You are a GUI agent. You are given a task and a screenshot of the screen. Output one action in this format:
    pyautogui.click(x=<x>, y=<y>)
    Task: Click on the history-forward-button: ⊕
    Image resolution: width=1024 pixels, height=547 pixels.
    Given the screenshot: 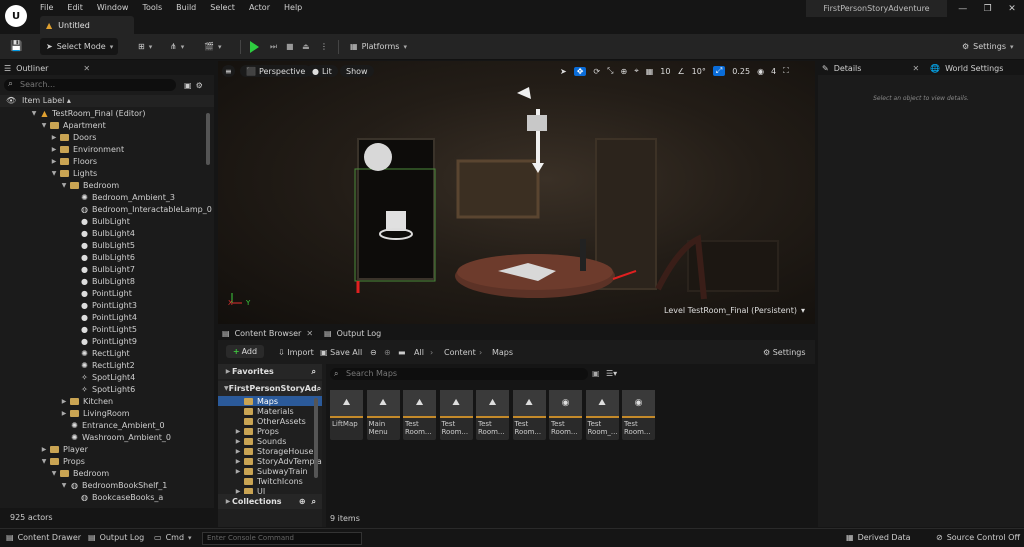 What is the action you would take?
    pyautogui.click(x=387, y=352)
    